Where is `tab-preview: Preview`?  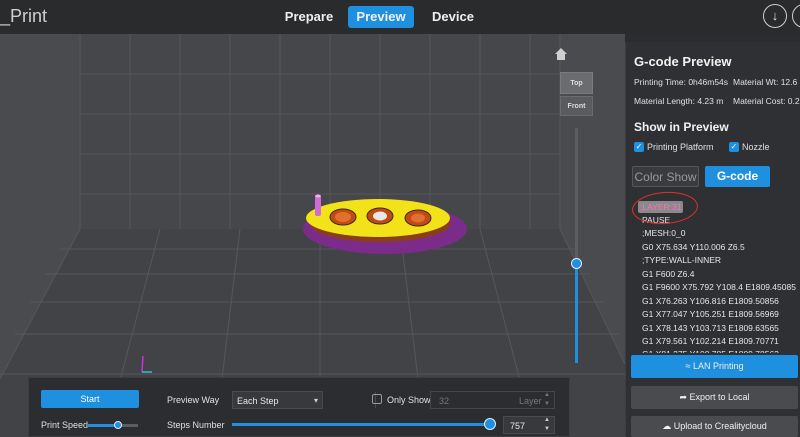
tab-preview: Preview is located at coordinates (381, 17).